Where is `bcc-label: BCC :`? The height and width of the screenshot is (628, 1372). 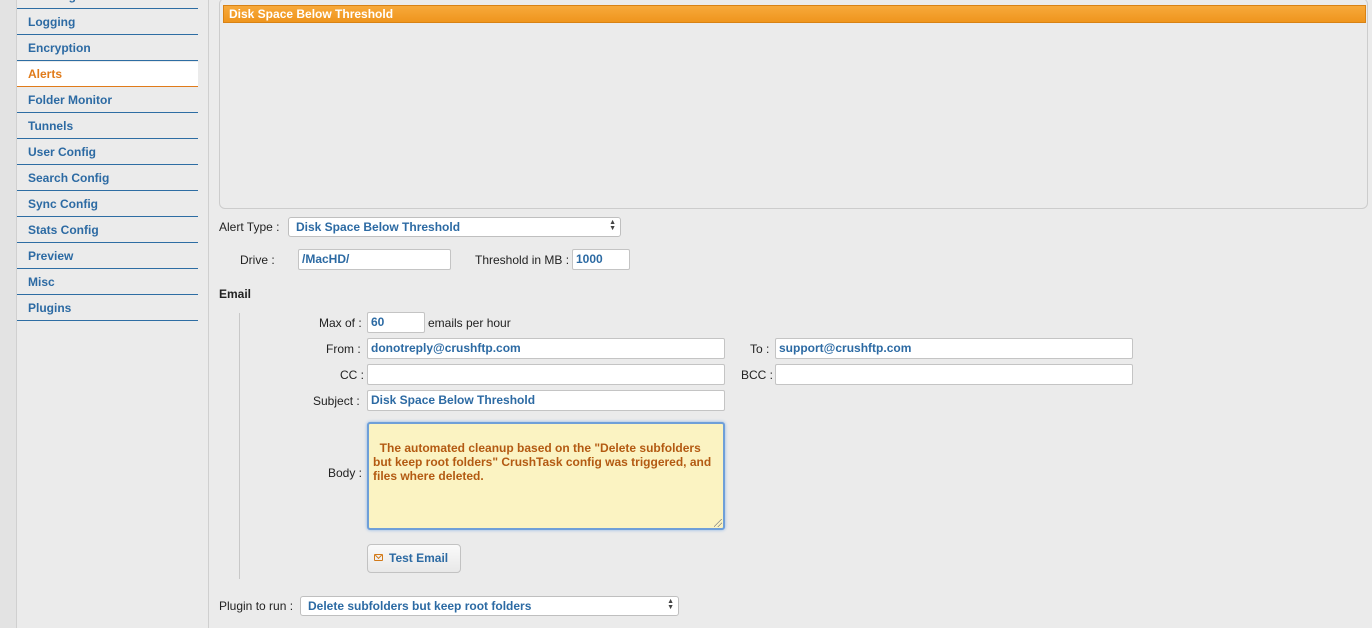 bcc-label: BCC : is located at coordinates (757, 375).